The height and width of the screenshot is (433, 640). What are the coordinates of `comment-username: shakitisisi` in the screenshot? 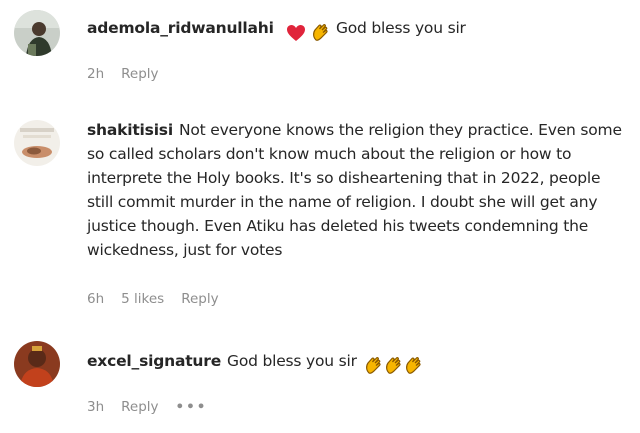 It's located at (130, 130).